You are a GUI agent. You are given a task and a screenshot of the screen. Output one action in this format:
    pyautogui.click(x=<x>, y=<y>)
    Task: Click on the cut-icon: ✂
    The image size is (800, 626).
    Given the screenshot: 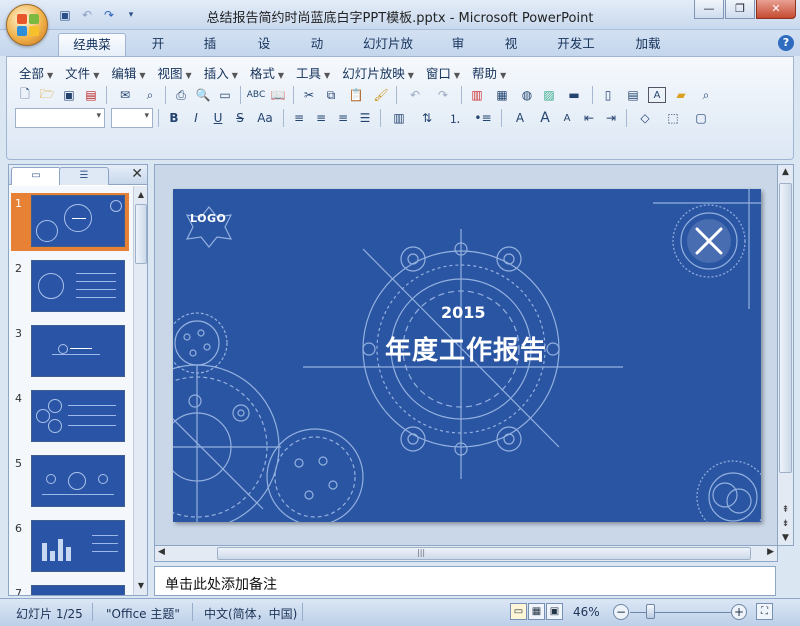 What is the action you would take?
    pyautogui.click(x=309, y=95)
    